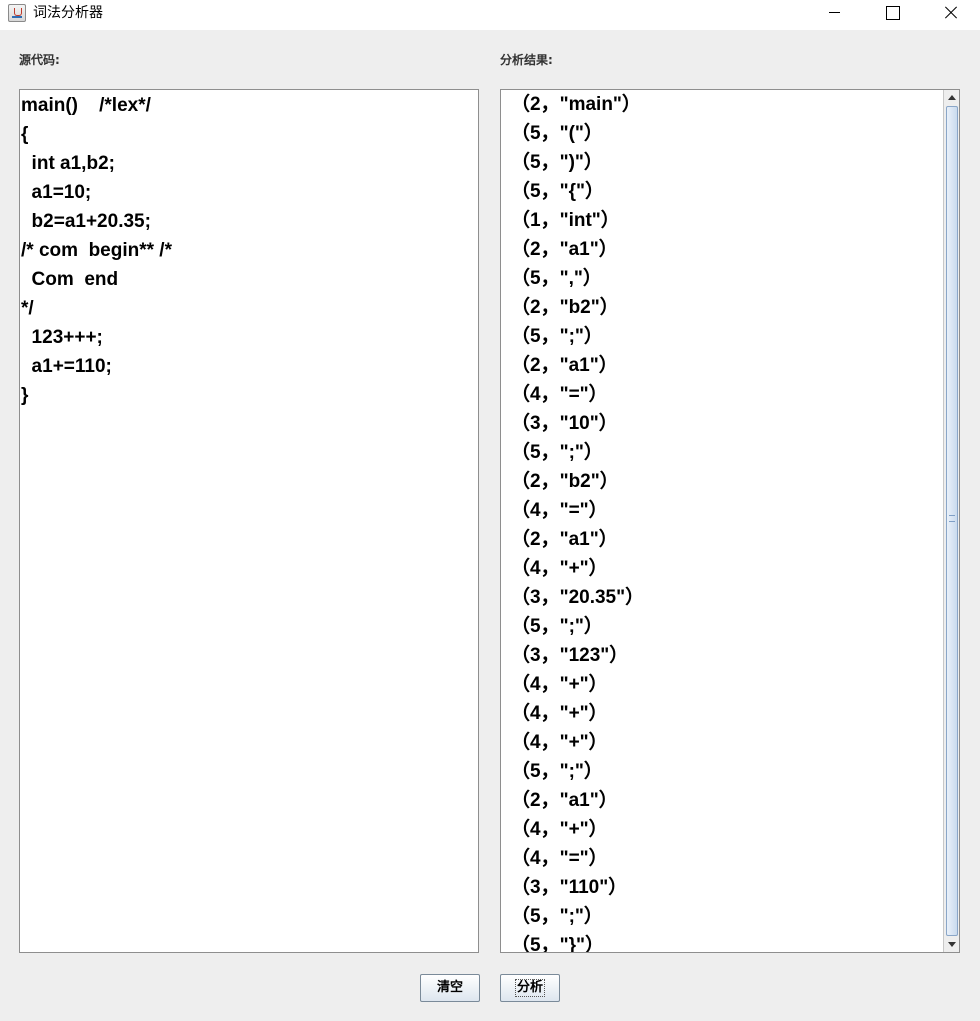  What do you see at coordinates (86, 221) in the screenshot?
I see `code-line: b2=a1+20.35;` at bounding box center [86, 221].